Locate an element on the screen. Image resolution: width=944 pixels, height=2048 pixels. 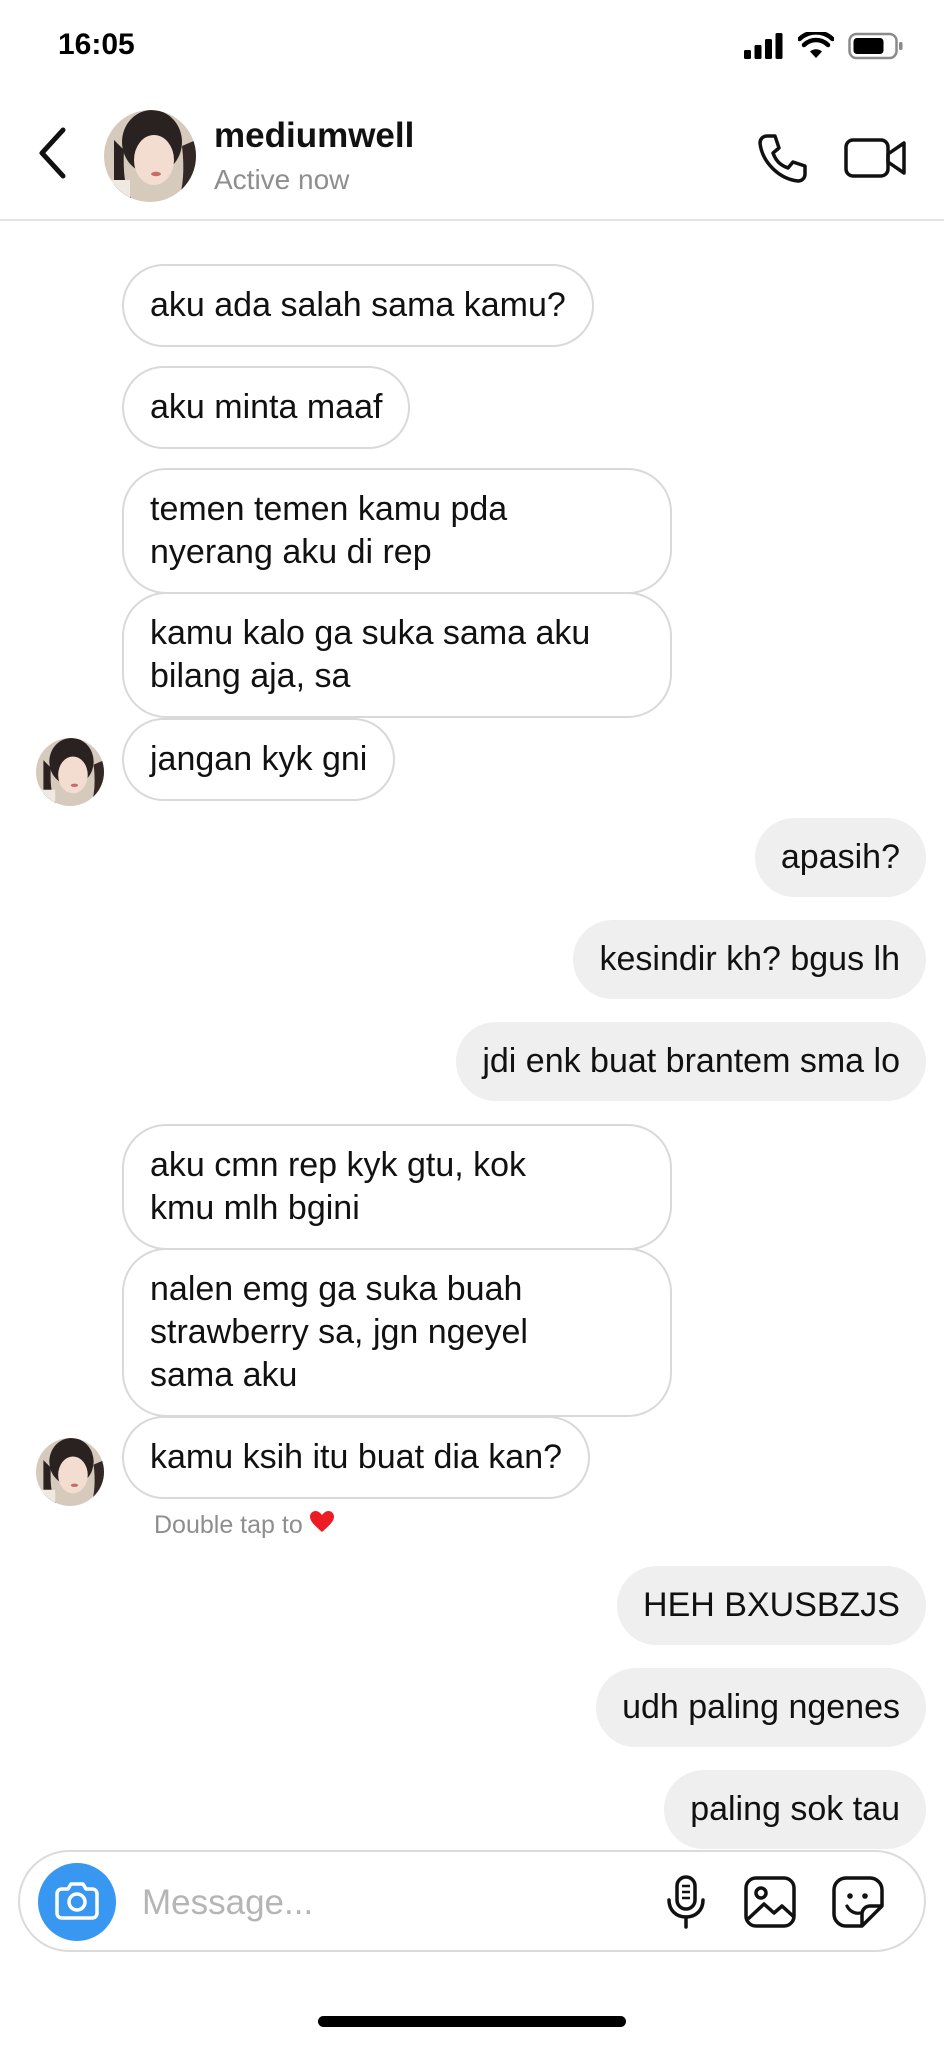
message-composer is located at coordinates (472, 1901).